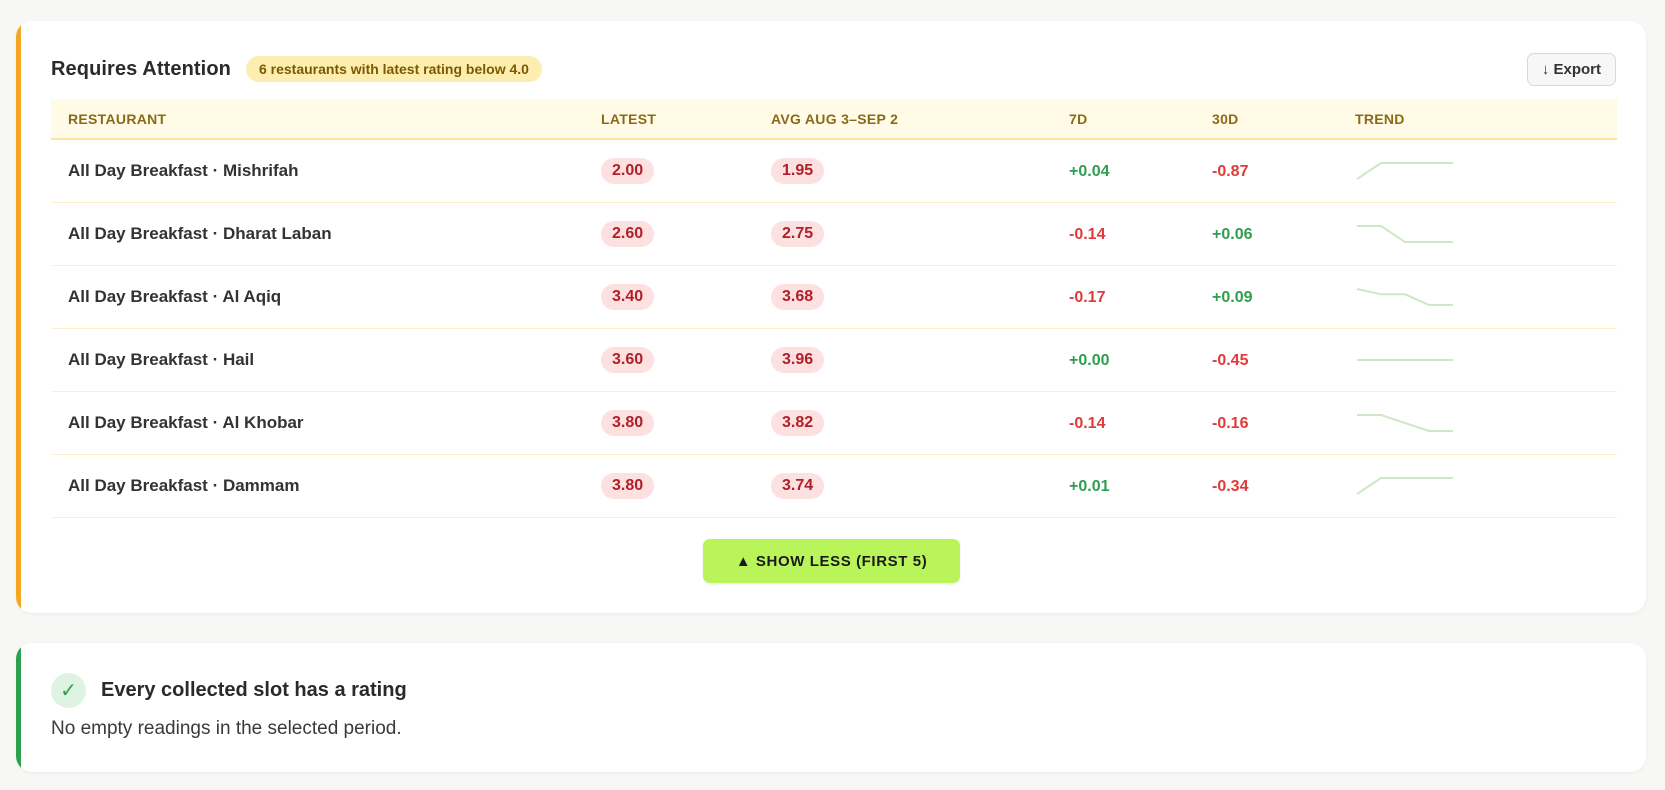 The width and height of the screenshot is (1665, 790). I want to click on latest-rating-pill: 3.60, so click(628, 359).